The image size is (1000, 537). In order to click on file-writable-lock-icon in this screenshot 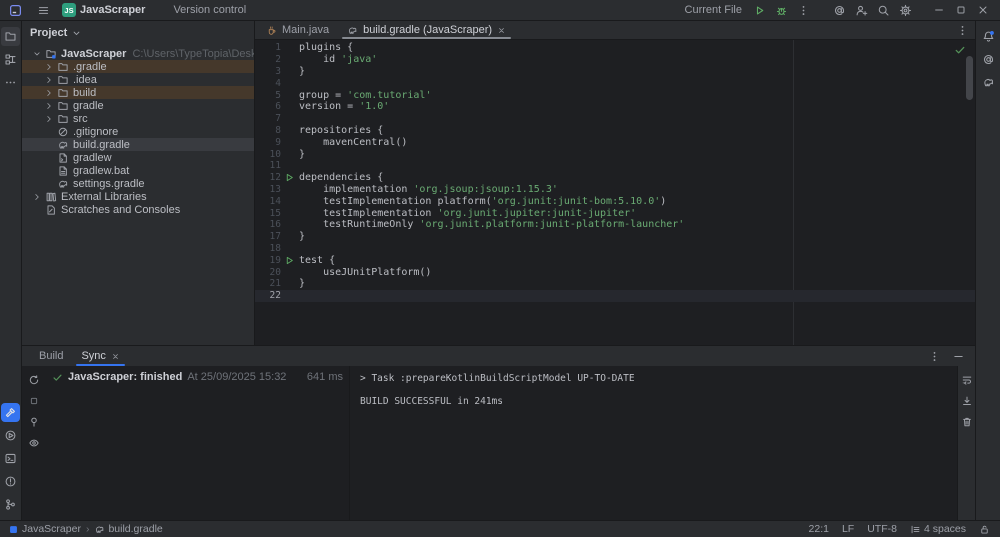, I will do `click(984, 529)`.